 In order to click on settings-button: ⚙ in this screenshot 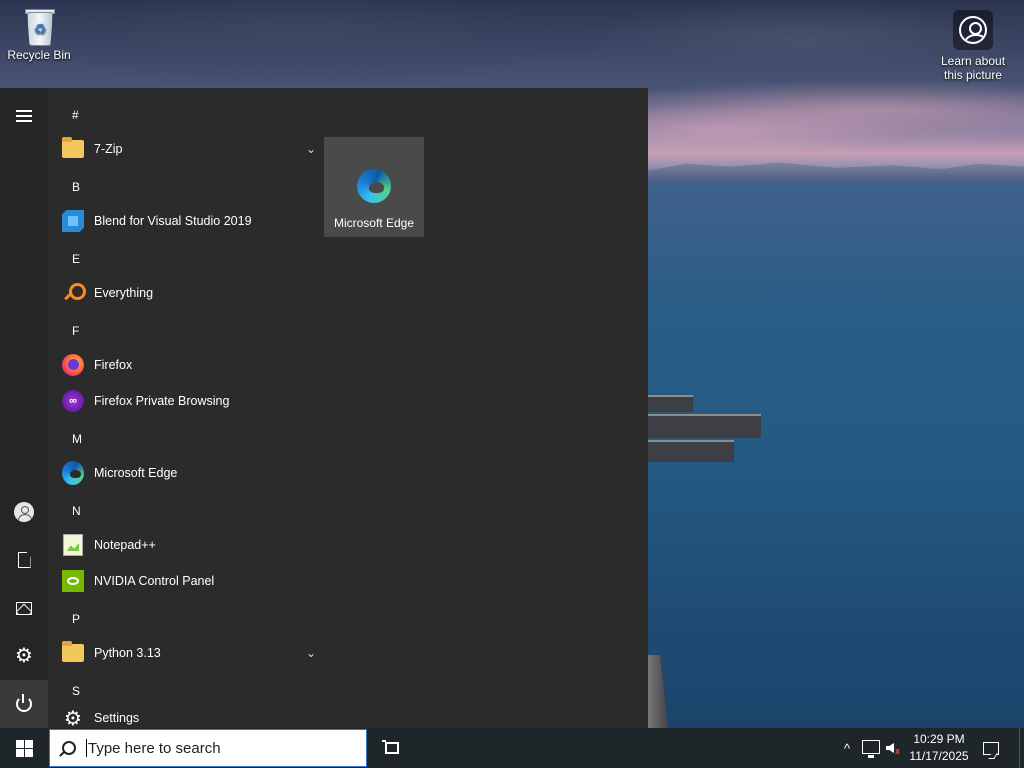, I will do `click(24, 656)`.